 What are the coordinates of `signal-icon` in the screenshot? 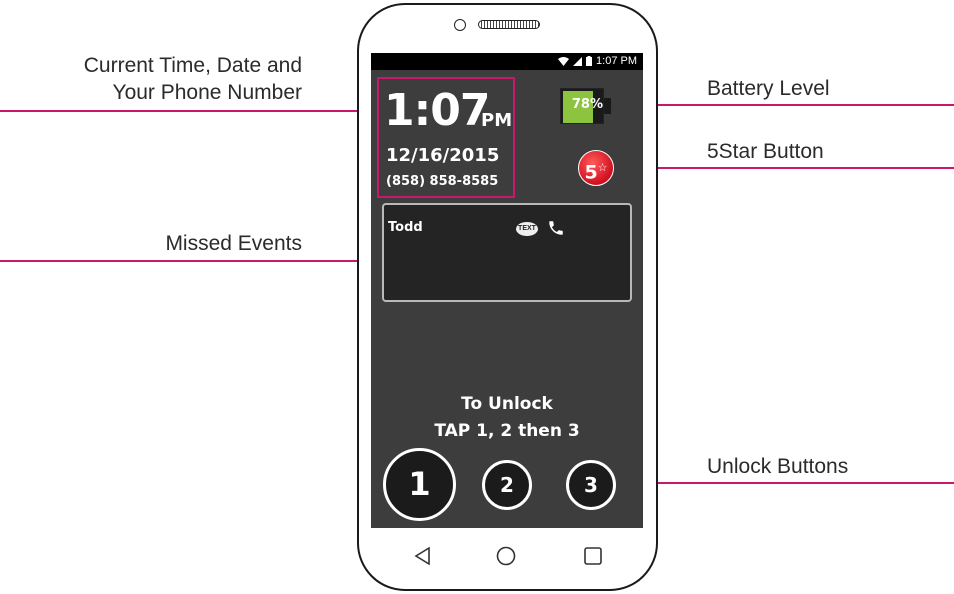 It's located at (578, 61).